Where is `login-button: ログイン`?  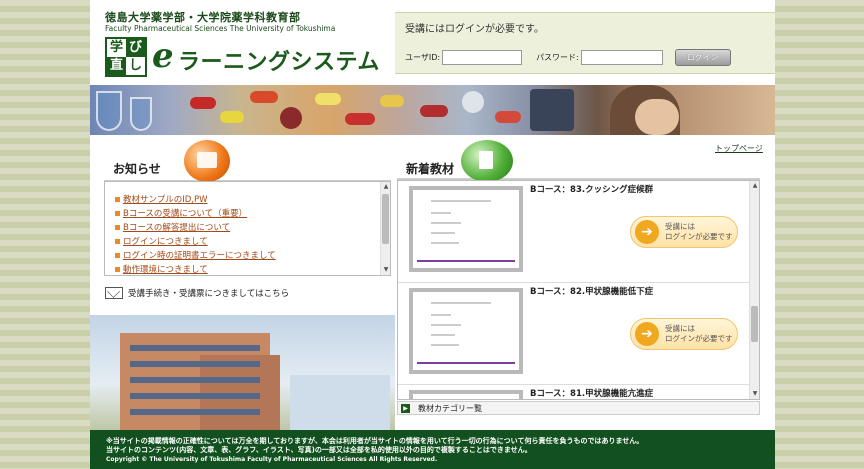
login-button: ログイン is located at coordinates (702, 57).